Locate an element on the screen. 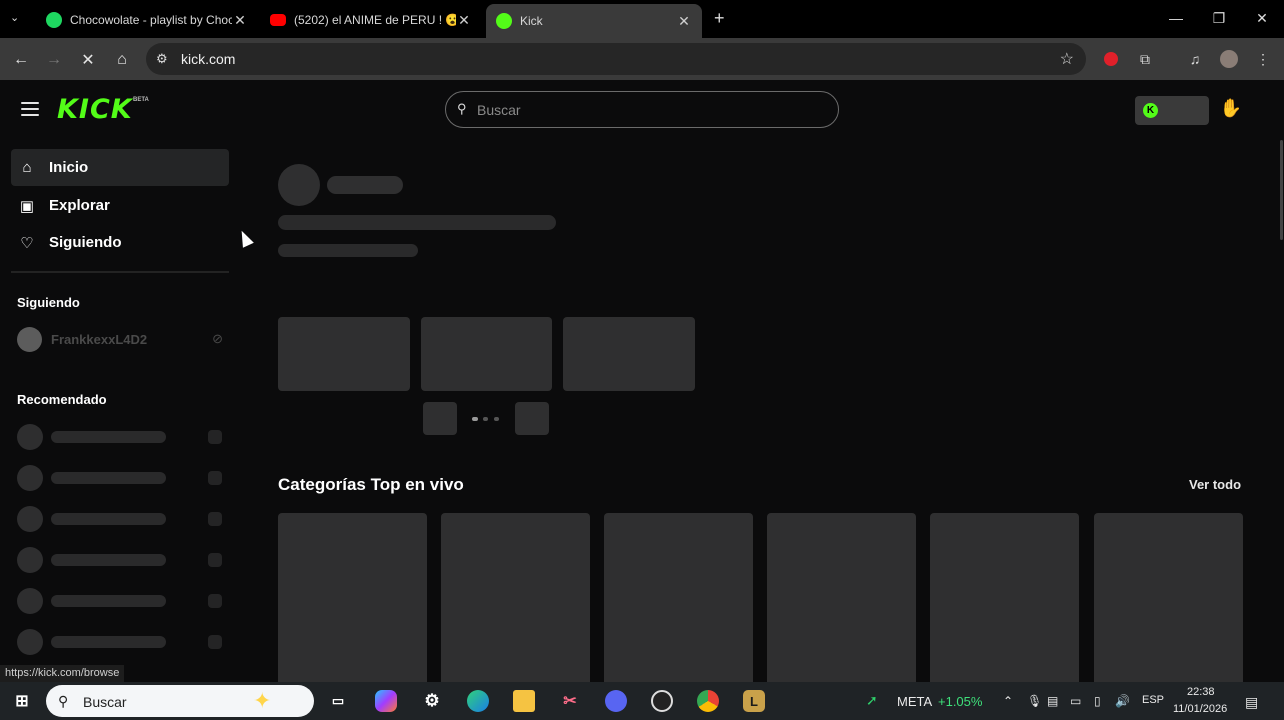 This screenshot has height=720, width=1284. tab-kick: Kick ✕ is located at coordinates (594, 21).